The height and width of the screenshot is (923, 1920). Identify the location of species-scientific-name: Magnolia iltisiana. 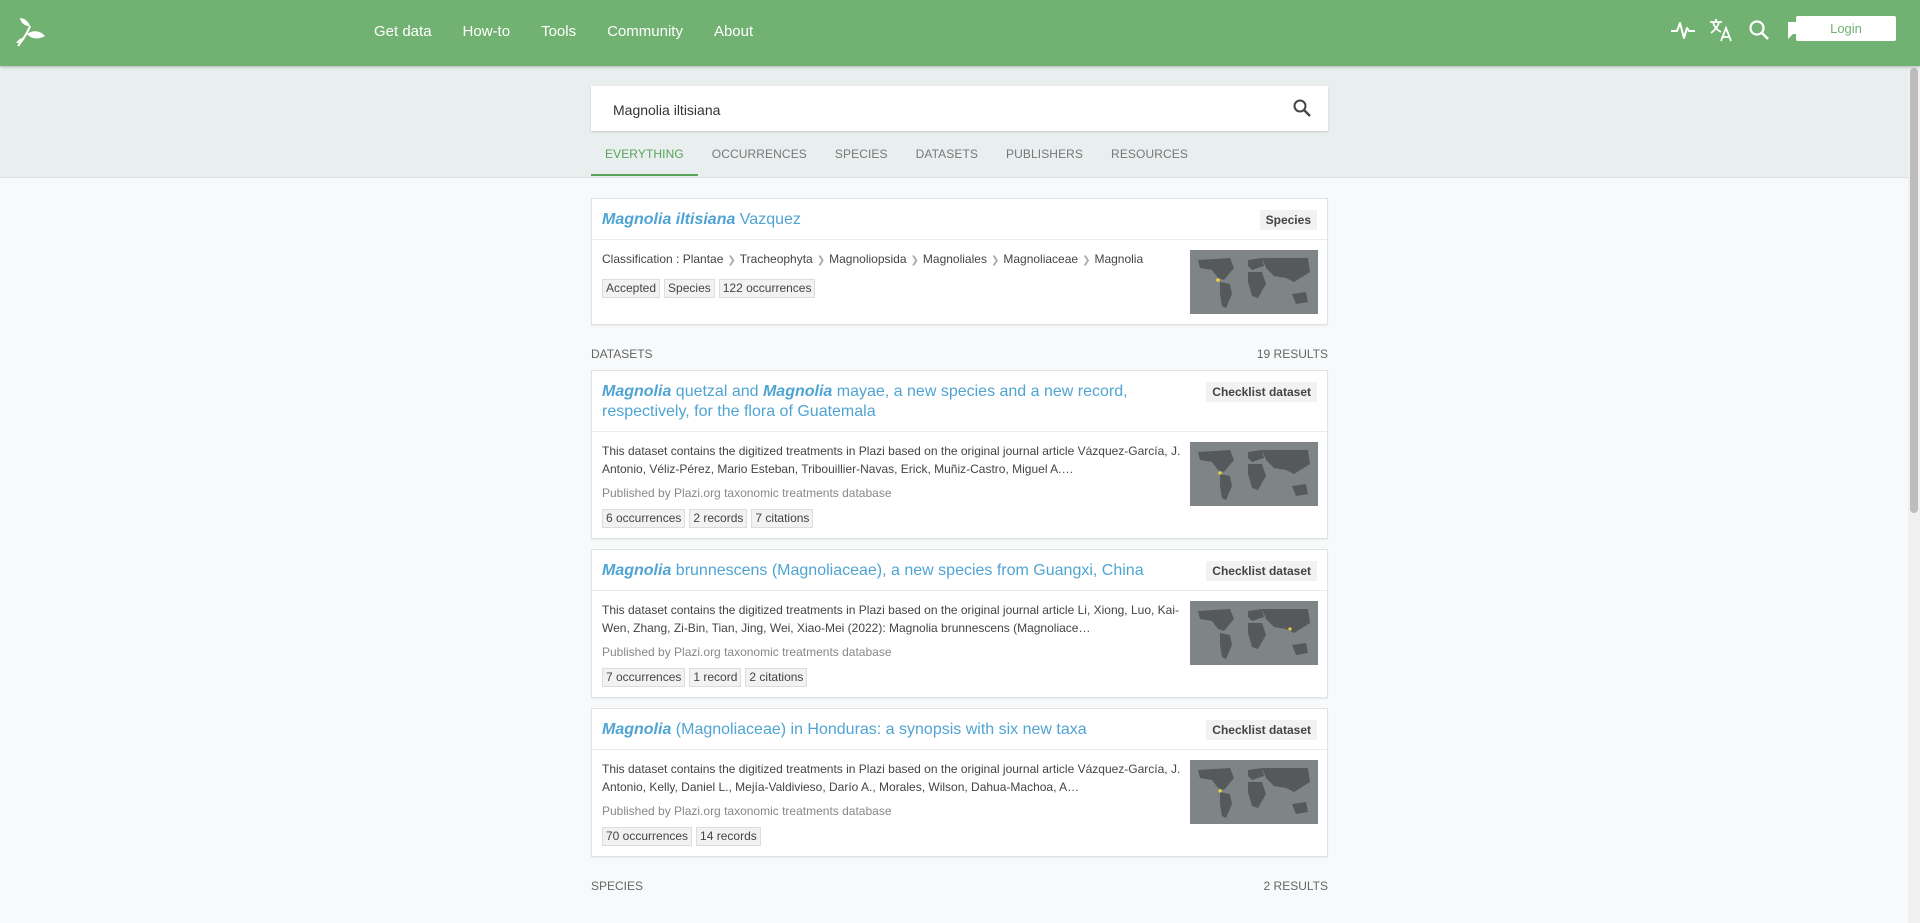
(669, 219).